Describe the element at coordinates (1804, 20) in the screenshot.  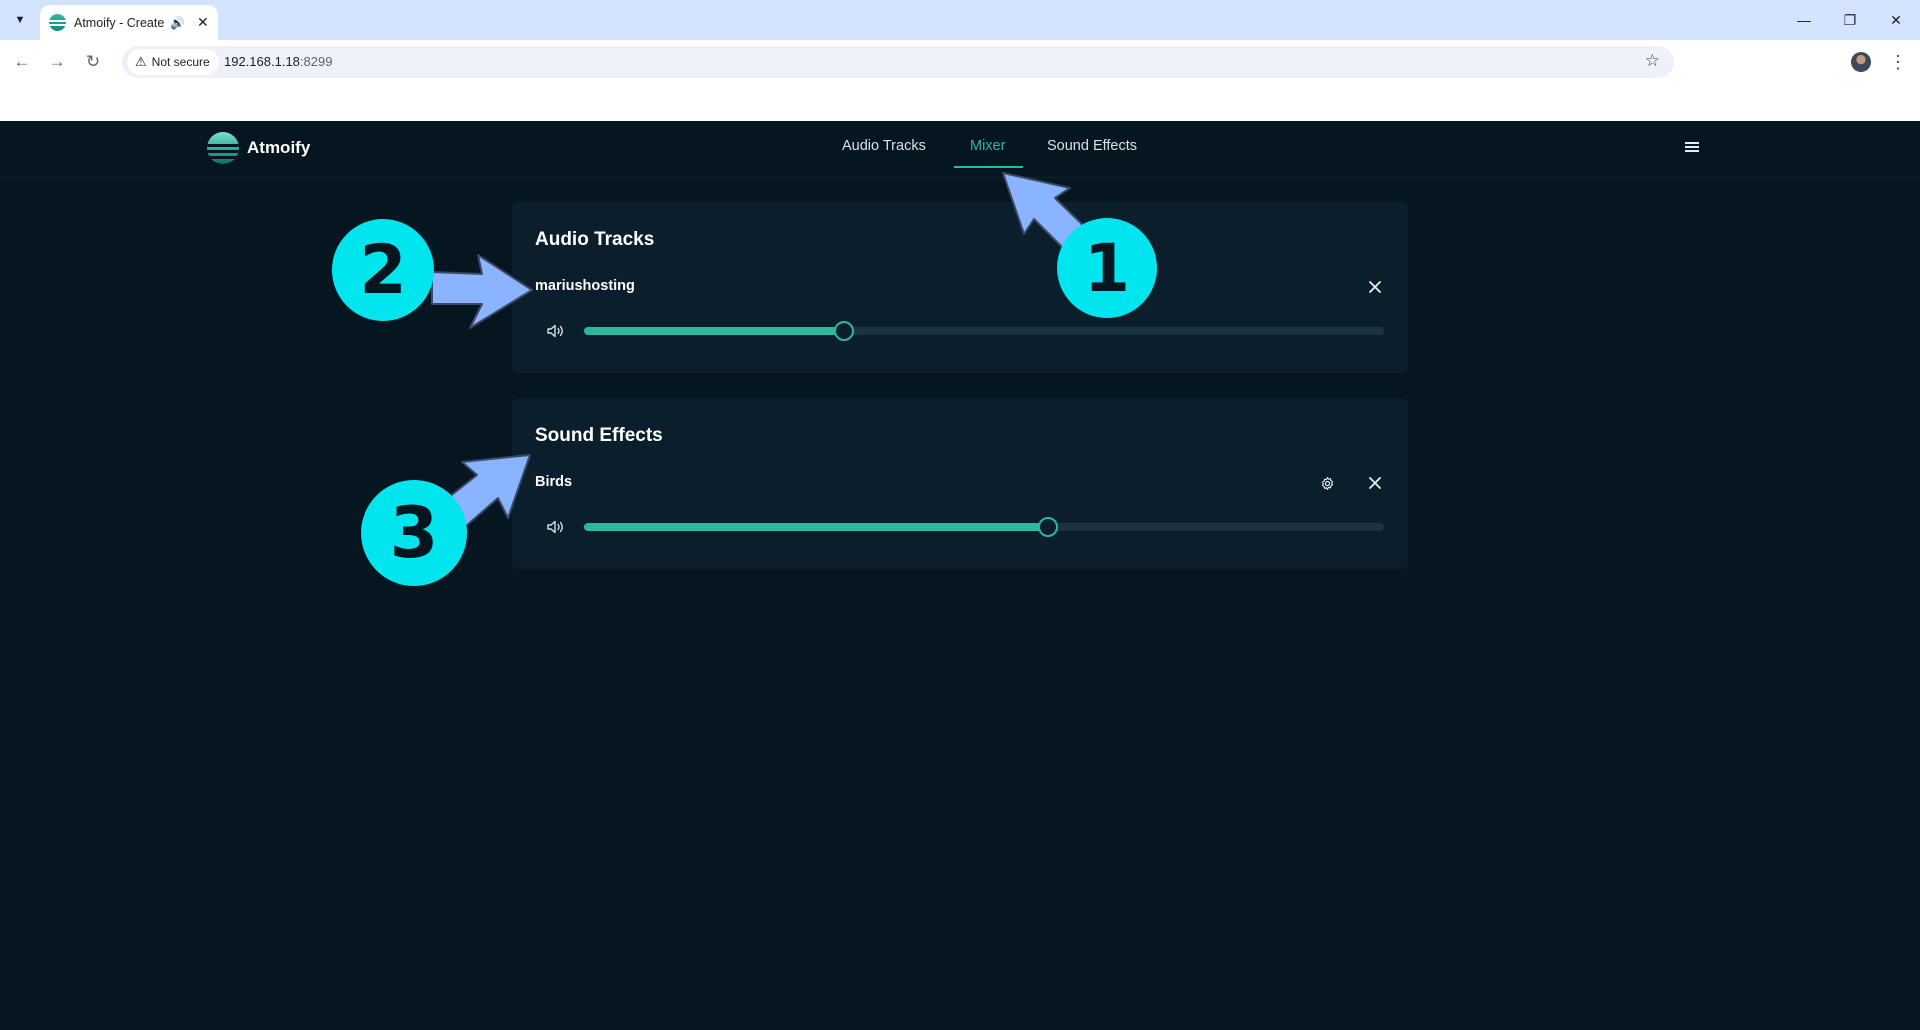
I see `minimize-icon: —` at that location.